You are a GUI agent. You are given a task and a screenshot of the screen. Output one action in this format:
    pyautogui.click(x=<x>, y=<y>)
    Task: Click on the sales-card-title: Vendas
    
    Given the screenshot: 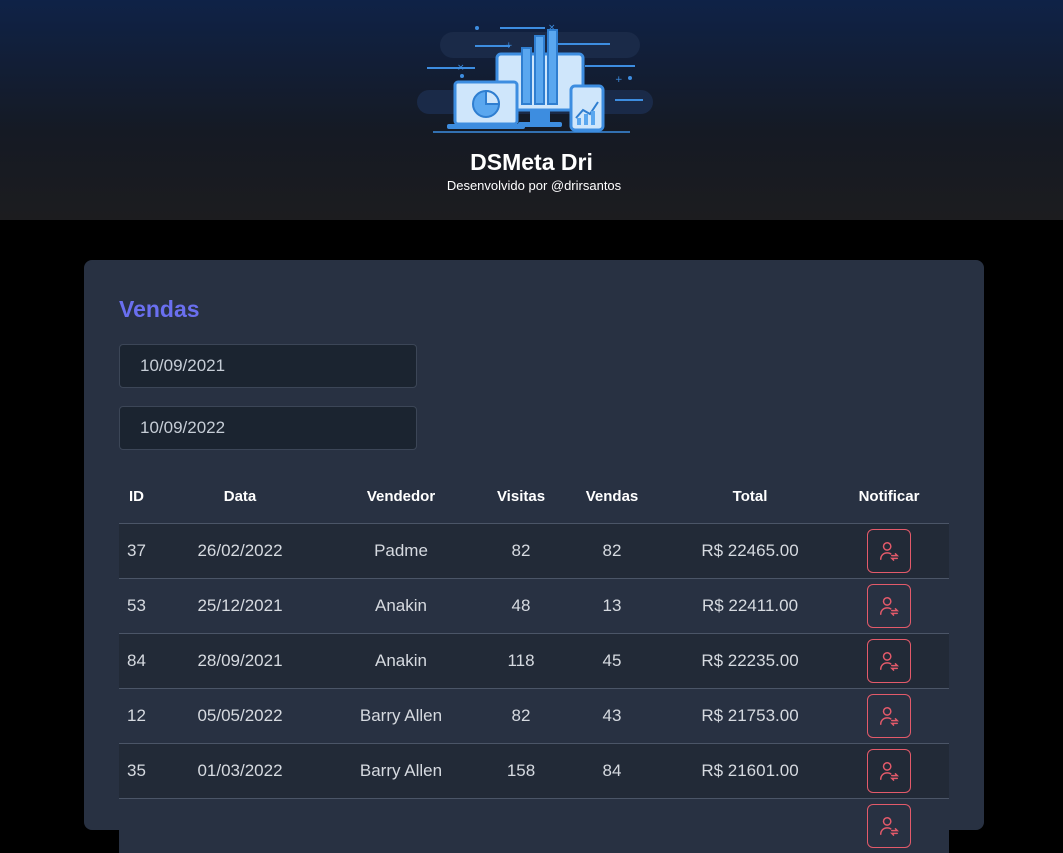 What is the action you would take?
    pyautogui.click(x=159, y=309)
    